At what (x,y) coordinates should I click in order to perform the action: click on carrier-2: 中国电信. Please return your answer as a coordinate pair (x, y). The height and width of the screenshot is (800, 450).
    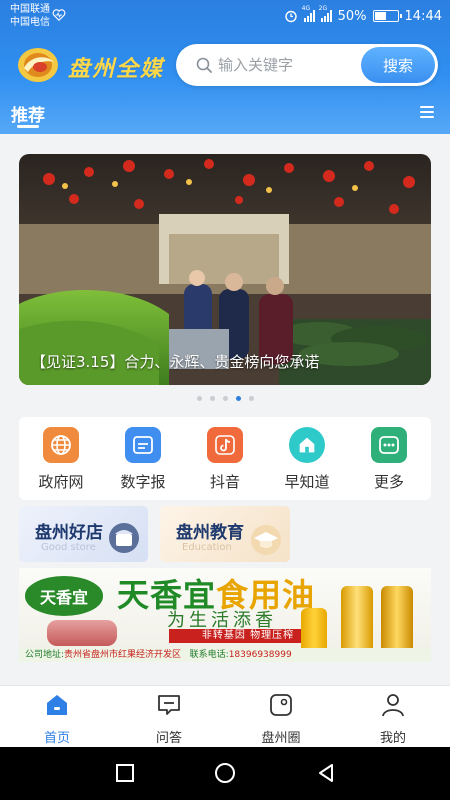
    Looking at the image, I should click on (30, 22).